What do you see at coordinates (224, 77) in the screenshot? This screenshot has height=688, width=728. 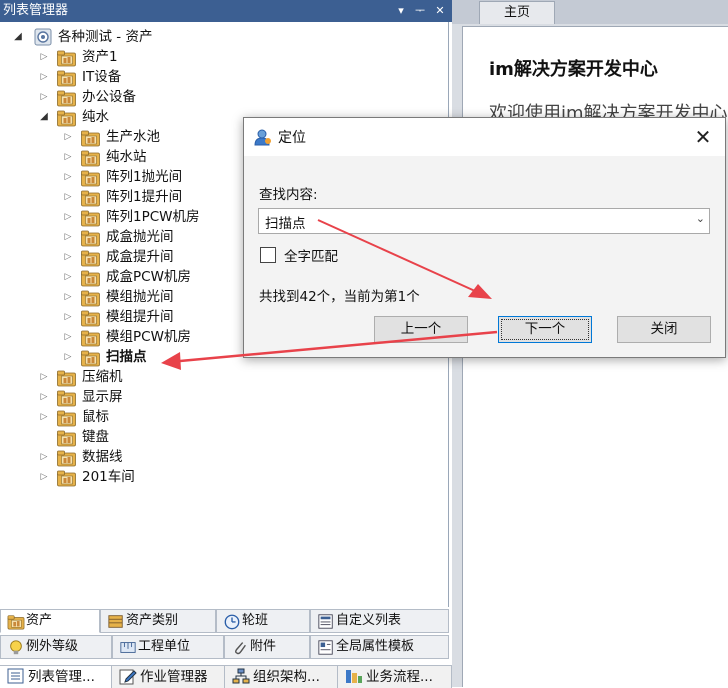 I see `tree-item: ▷ IT设备` at bounding box center [224, 77].